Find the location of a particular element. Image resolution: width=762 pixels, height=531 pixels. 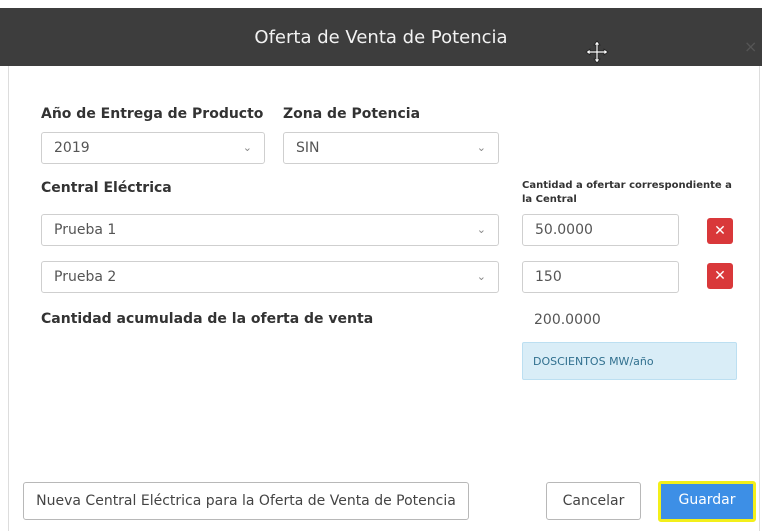

dialog-titlebar: Oferta de Venta de Potencia × is located at coordinates (381, 37).